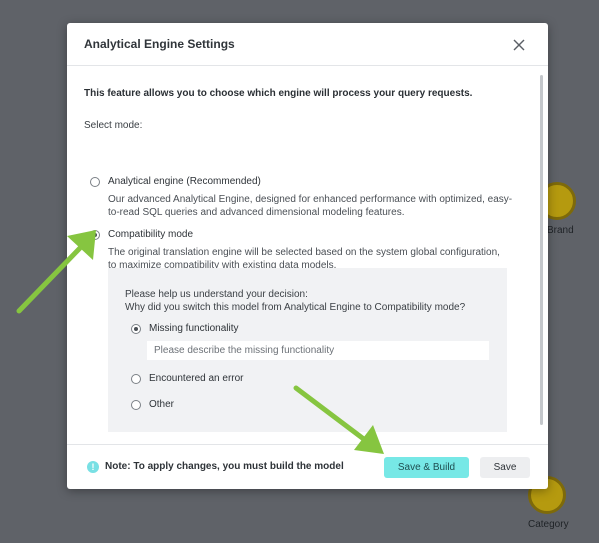  Describe the element at coordinates (159, 44) in the screenshot. I see `dialog-title: Analytical Engine Settings` at that location.